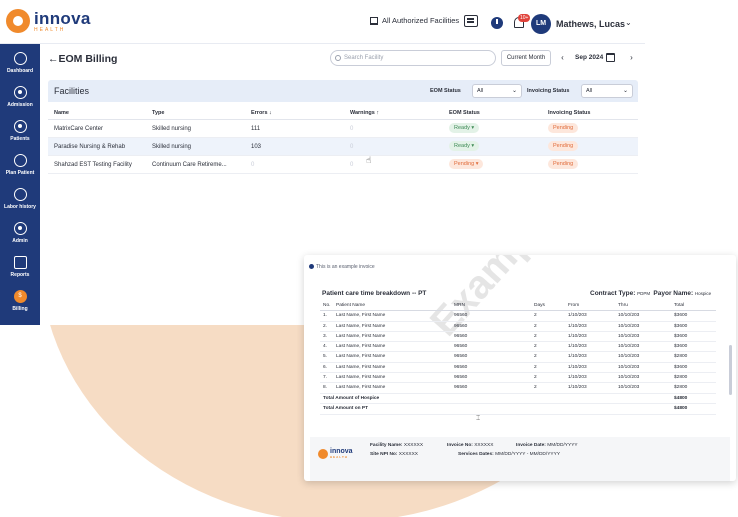 This screenshot has width=738, height=517. I want to click on clock-icon, so click(497, 23).